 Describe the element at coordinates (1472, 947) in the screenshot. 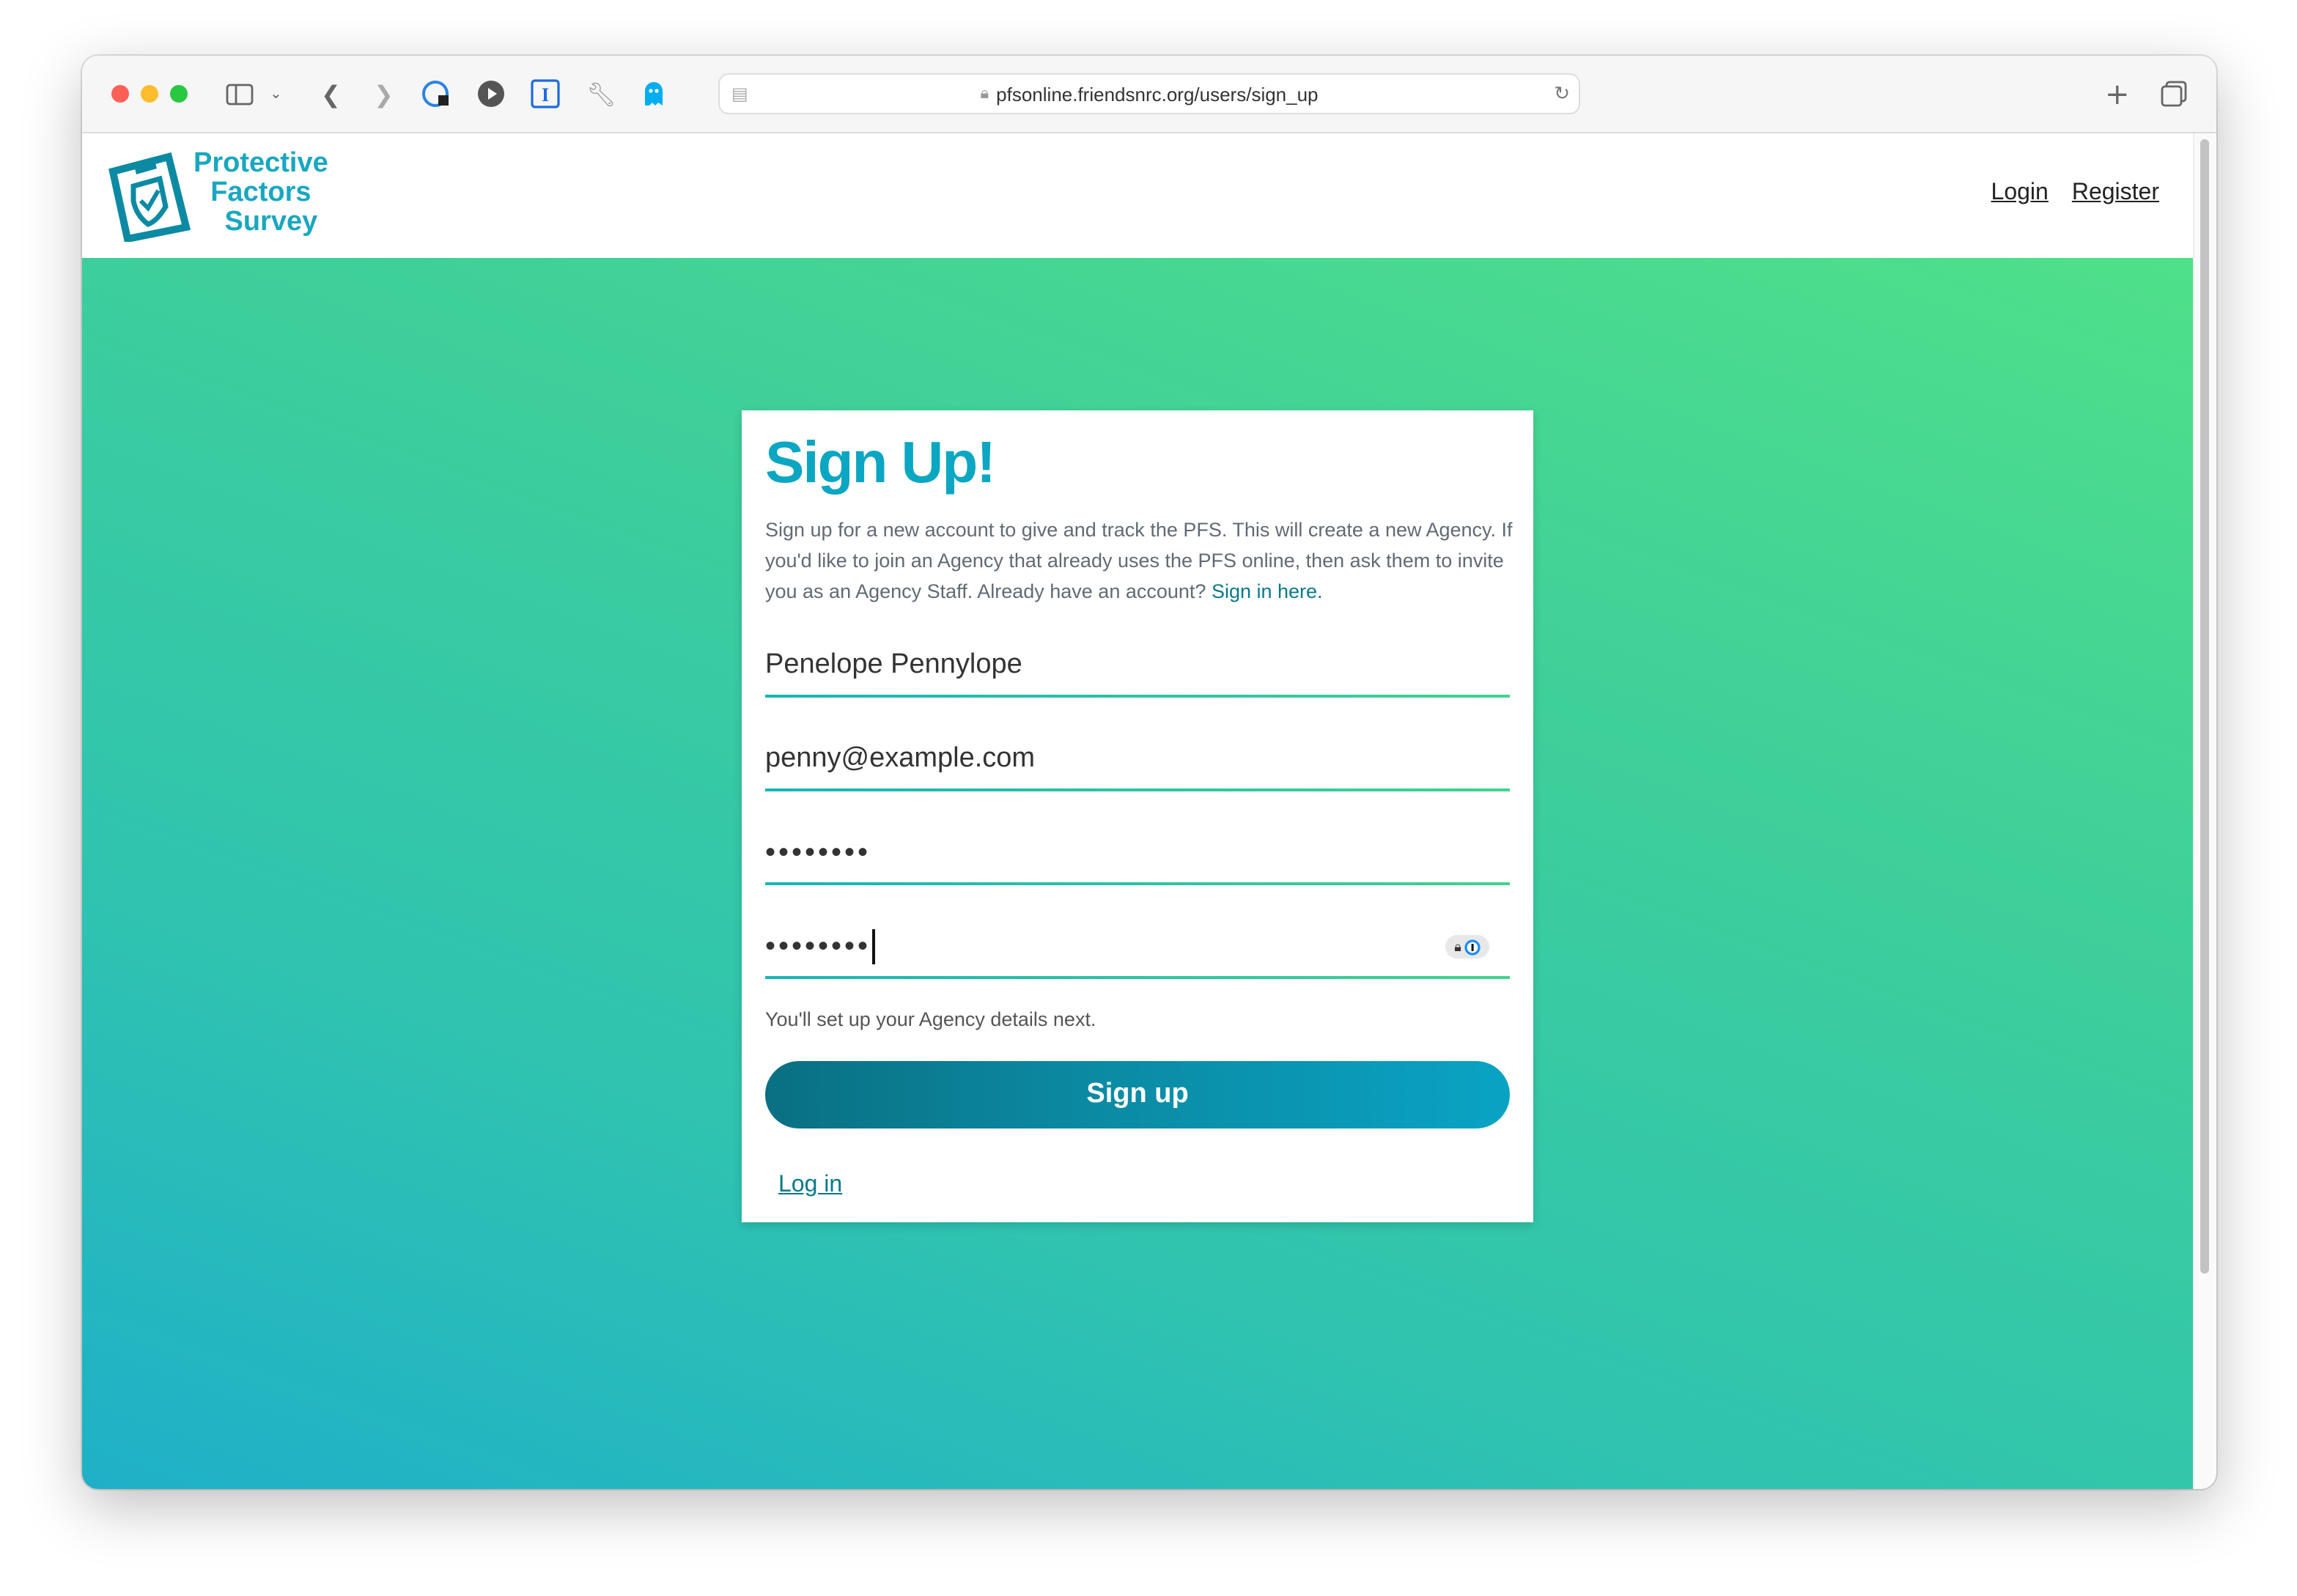

I see `onepassword-icon` at that location.